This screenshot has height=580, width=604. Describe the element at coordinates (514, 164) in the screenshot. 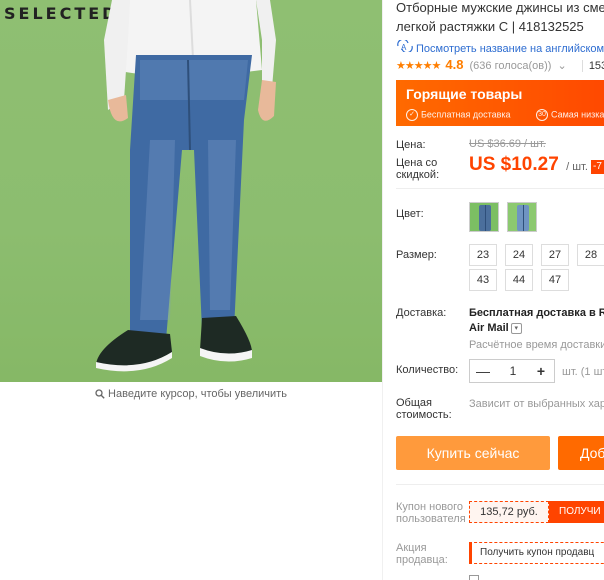

I see `new-price-value: US $10.27` at that location.